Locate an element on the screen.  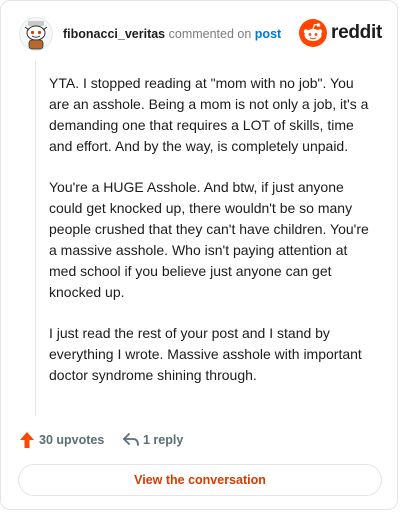
upvote-arrow-icon is located at coordinates (27, 440).